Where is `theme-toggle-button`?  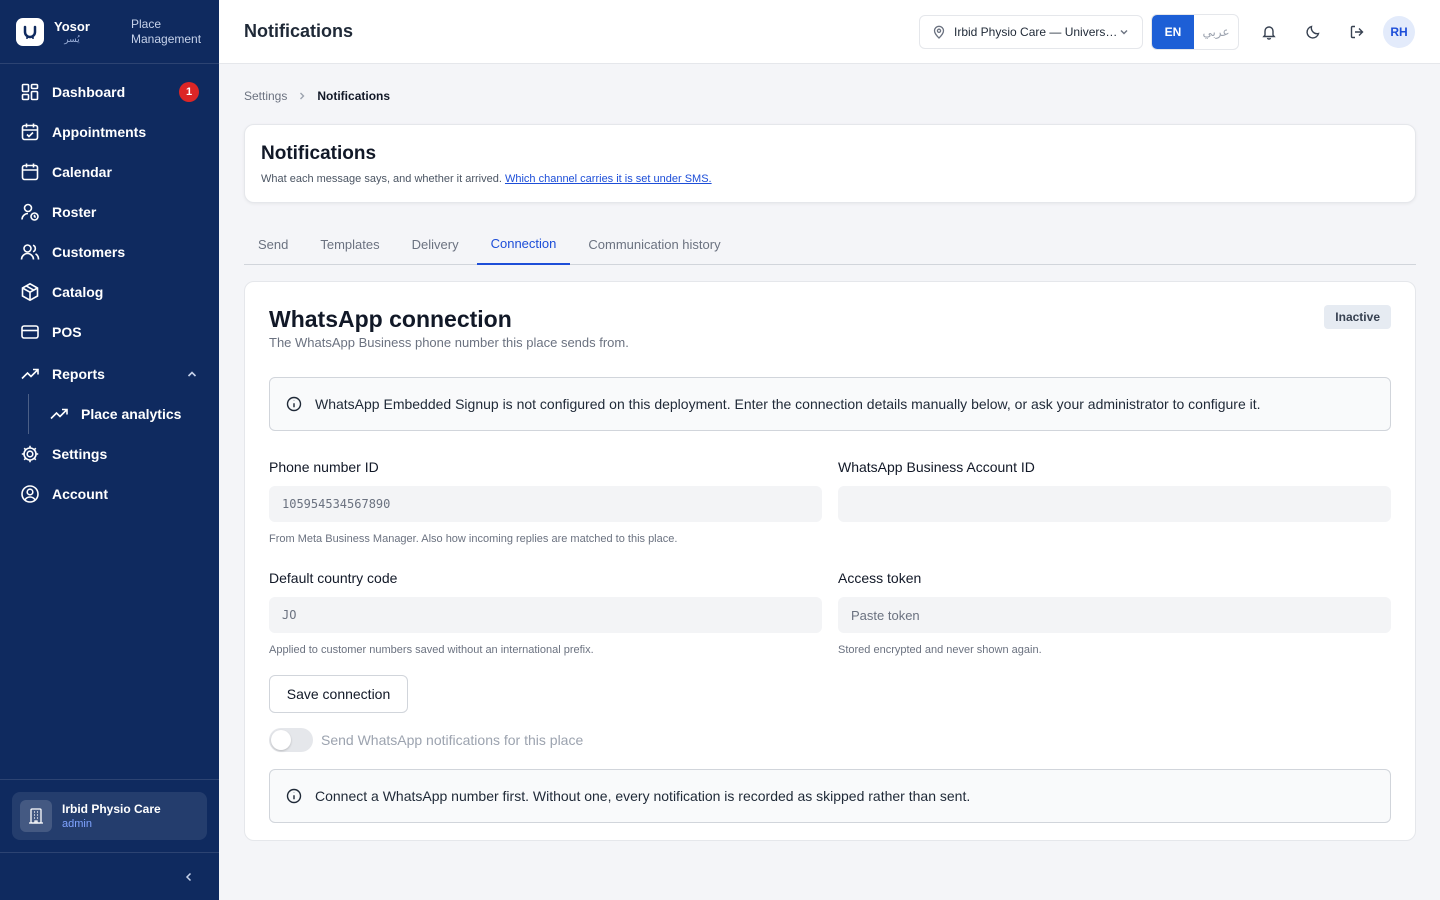 theme-toggle-button is located at coordinates (1313, 32).